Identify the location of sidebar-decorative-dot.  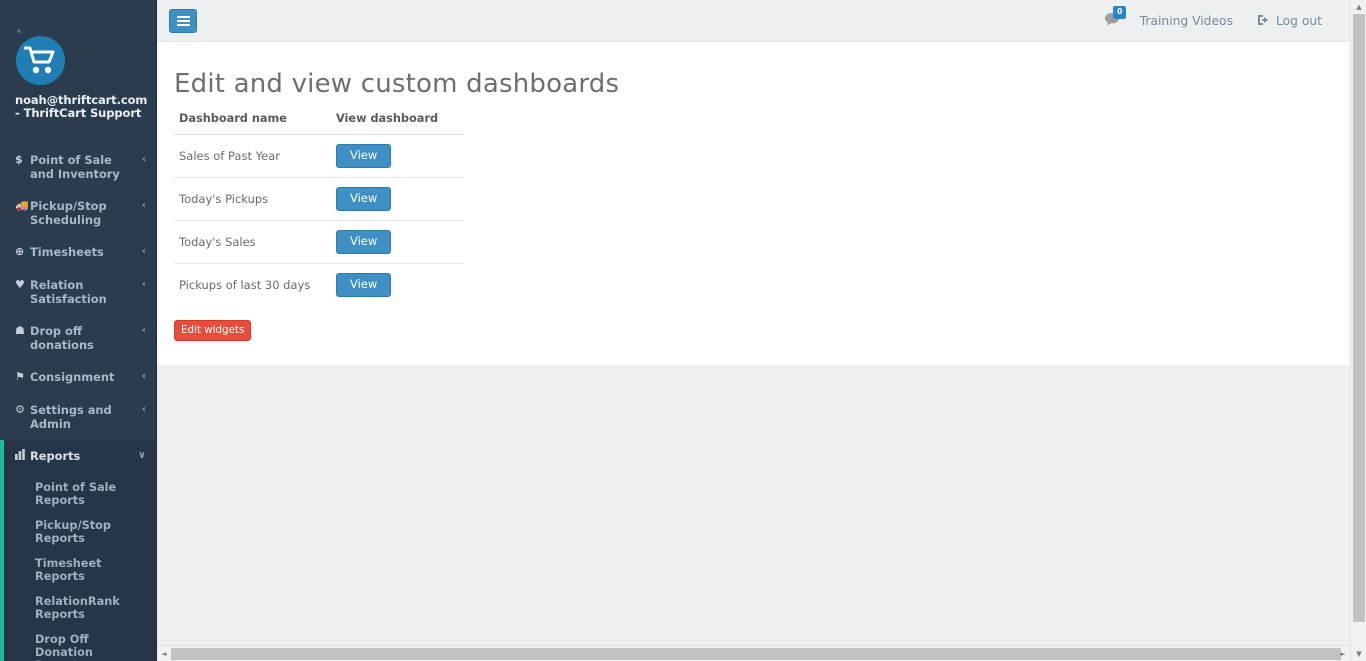
(19, 31).